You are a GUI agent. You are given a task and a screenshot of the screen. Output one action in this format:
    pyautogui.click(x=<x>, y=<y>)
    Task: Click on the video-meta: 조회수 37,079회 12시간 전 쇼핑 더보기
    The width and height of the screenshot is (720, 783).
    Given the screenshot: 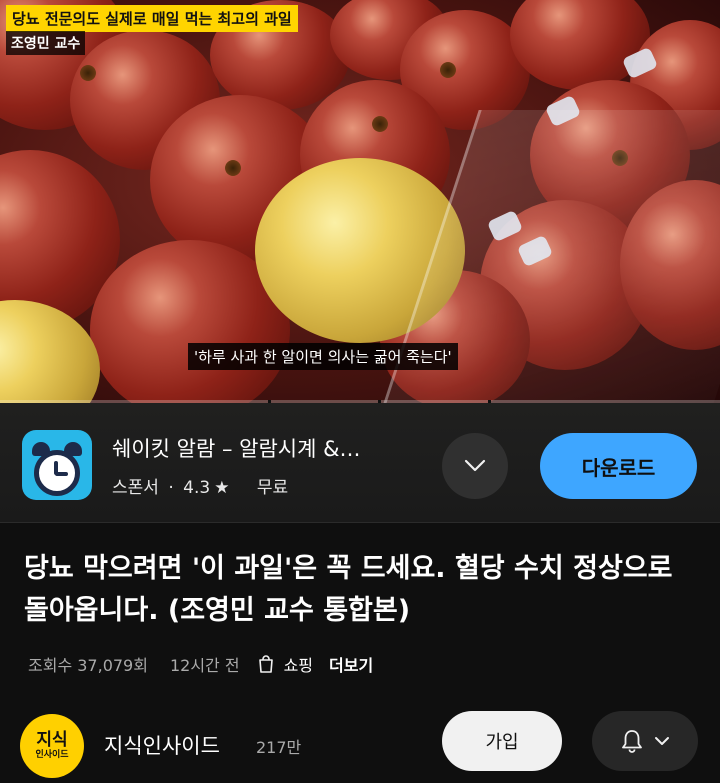 What is the action you would take?
    pyautogui.click(x=200, y=664)
    